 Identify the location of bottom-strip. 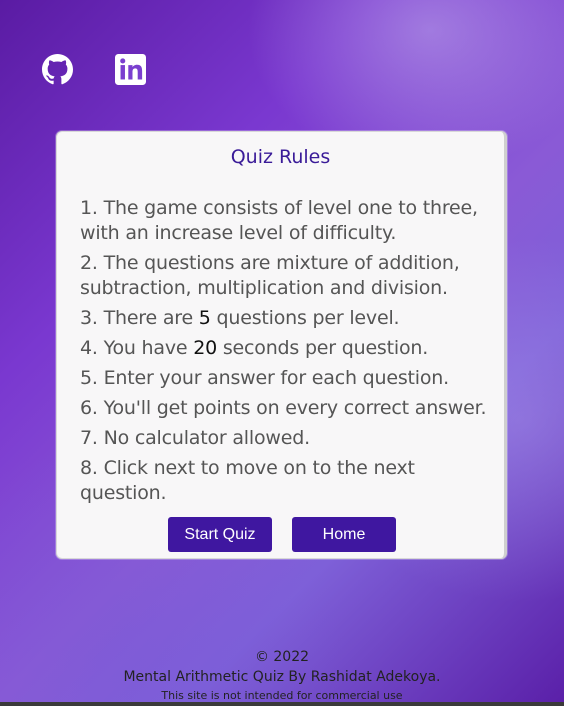
(282, 704).